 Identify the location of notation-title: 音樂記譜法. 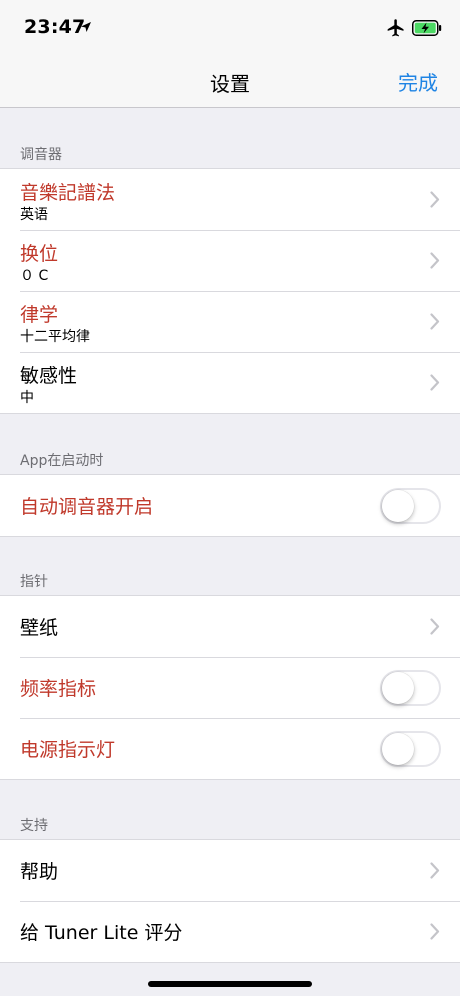
(68, 193).